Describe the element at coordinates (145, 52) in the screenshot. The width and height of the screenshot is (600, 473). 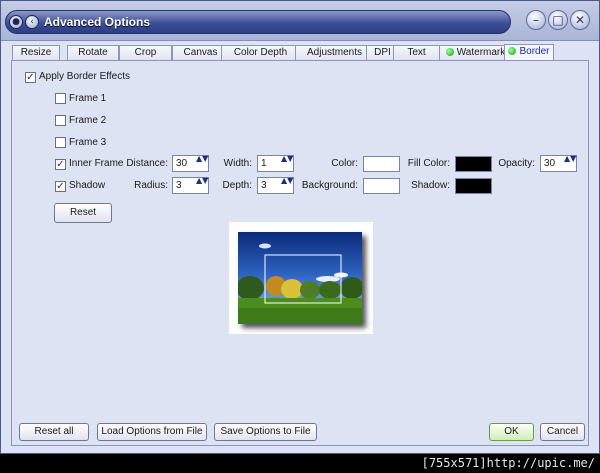
I see `tab-crop: Crop` at that location.